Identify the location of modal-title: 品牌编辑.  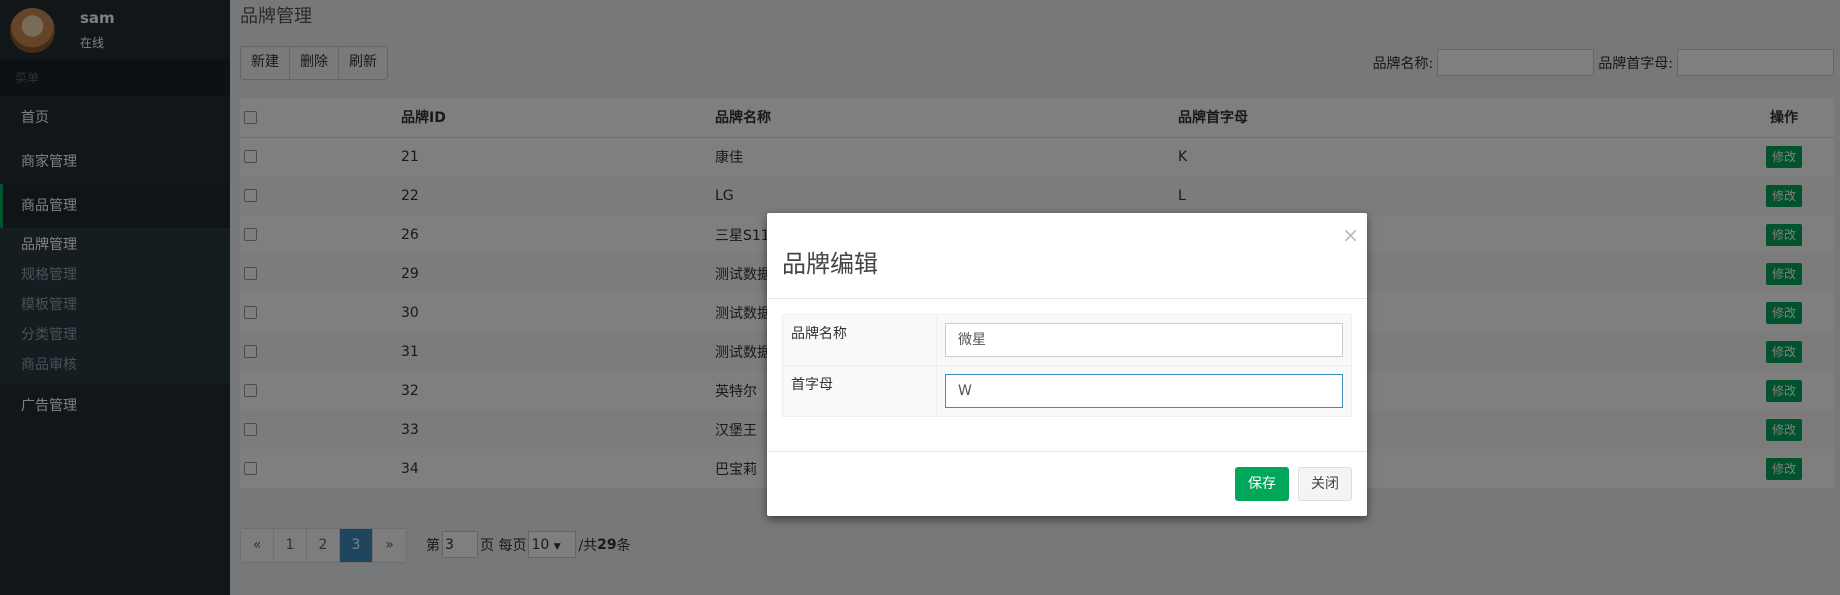
(830, 264).